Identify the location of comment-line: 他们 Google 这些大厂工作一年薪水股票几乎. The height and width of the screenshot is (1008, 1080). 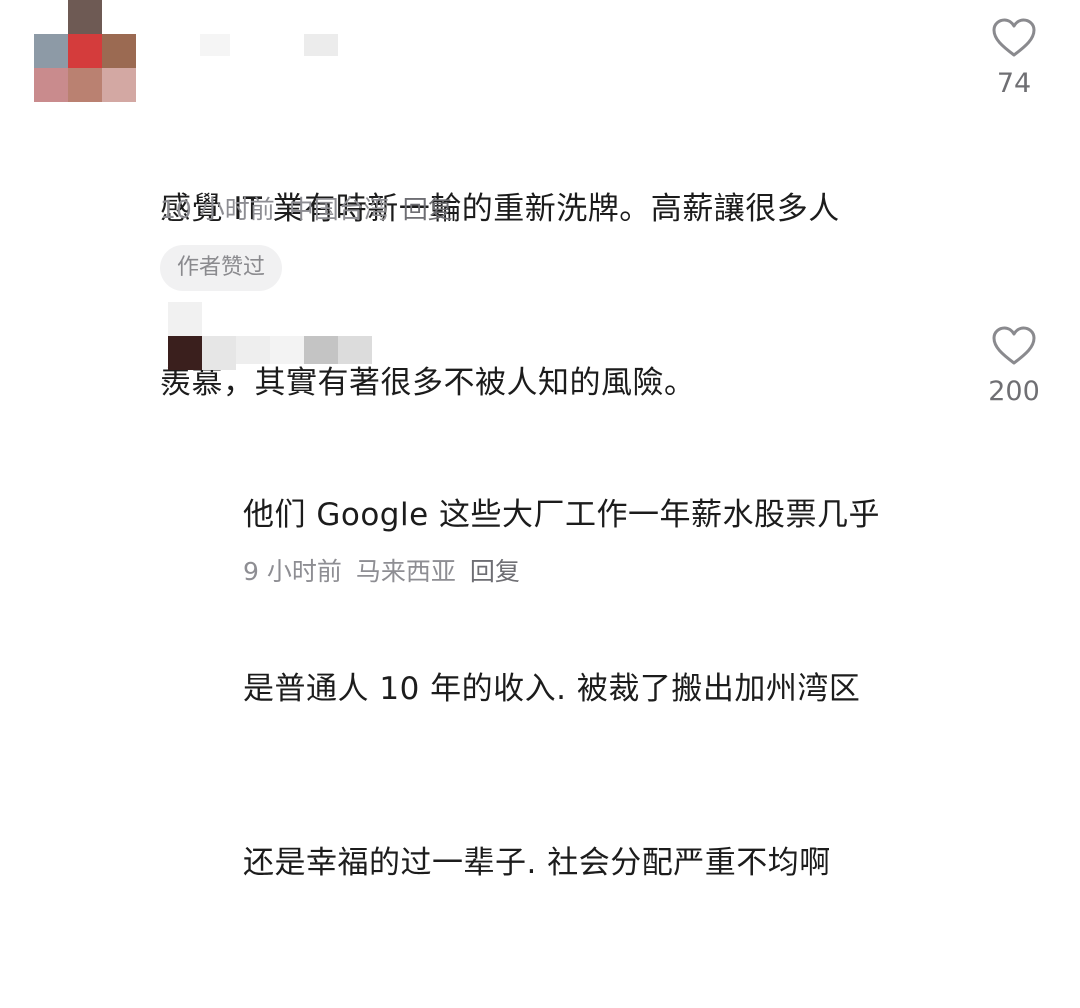
(562, 515).